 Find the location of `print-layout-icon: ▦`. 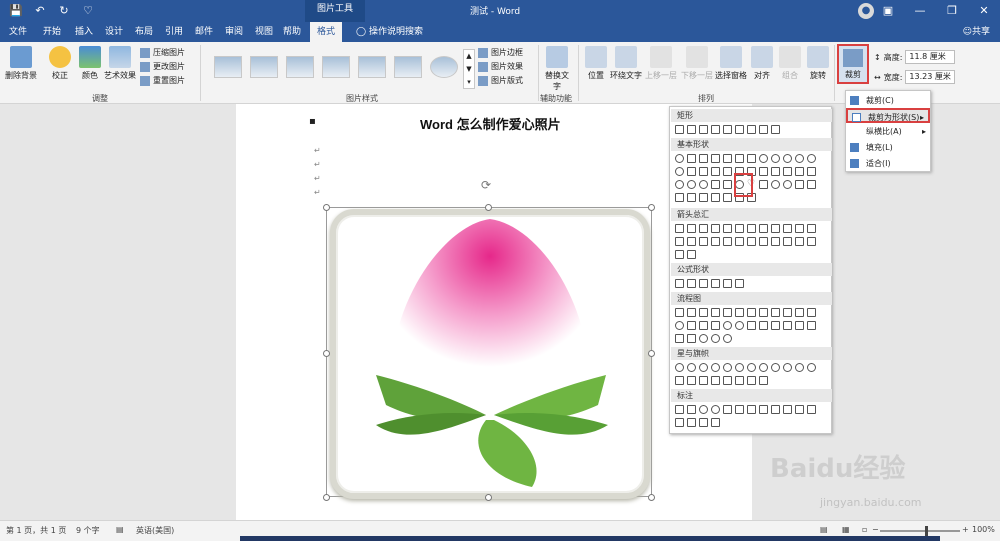

print-layout-icon: ▦ is located at coordinates (846, 529).